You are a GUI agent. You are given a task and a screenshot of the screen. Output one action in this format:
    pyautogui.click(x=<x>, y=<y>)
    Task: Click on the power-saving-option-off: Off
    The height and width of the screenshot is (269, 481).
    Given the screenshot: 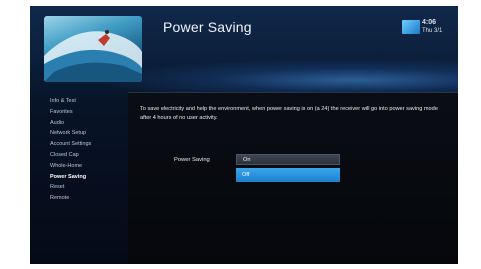 What is the action you would take?
    pyautogui.click(x=288, y=175)
    